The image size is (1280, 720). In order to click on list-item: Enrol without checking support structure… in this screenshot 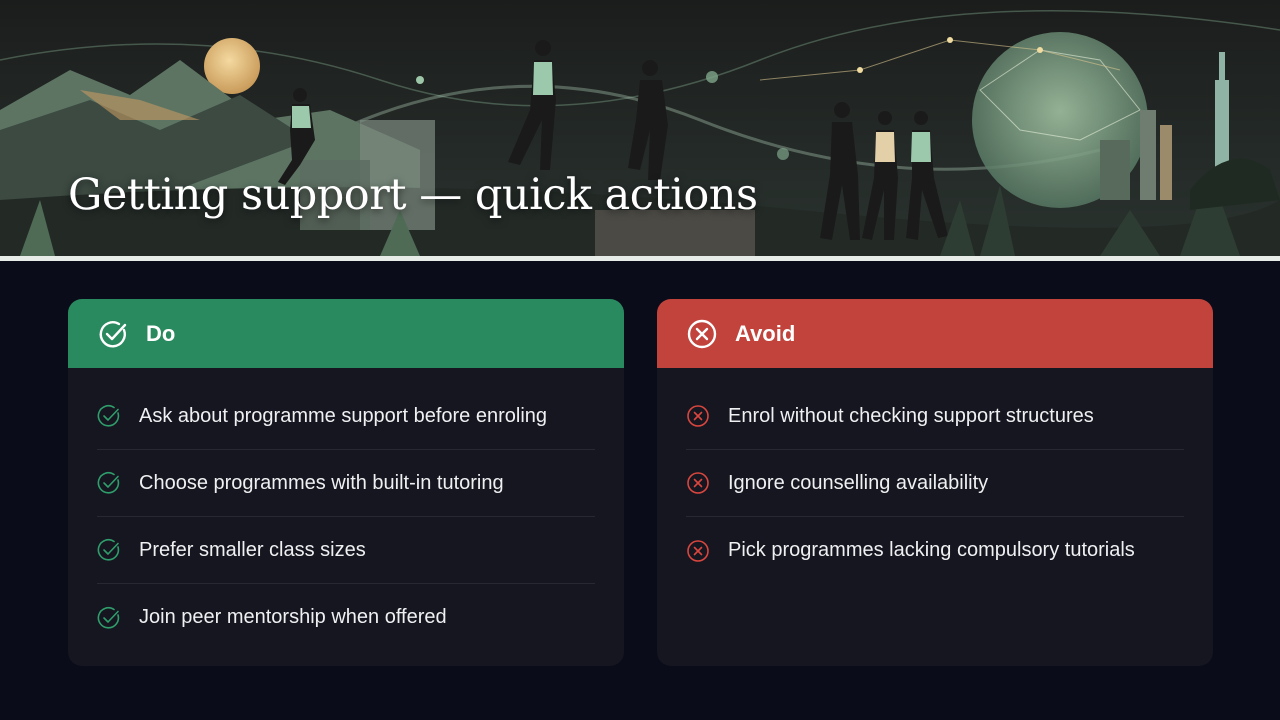, I will do `click(935, 416)`.